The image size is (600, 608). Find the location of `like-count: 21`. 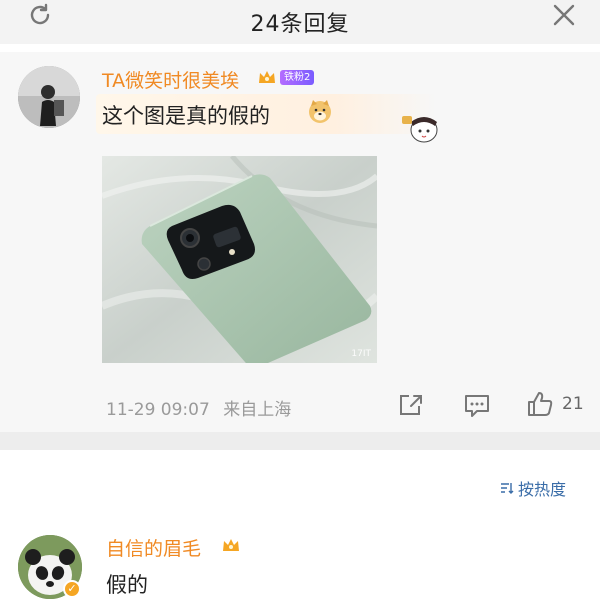

like-count: 21 is located at coordinates (573, 404).